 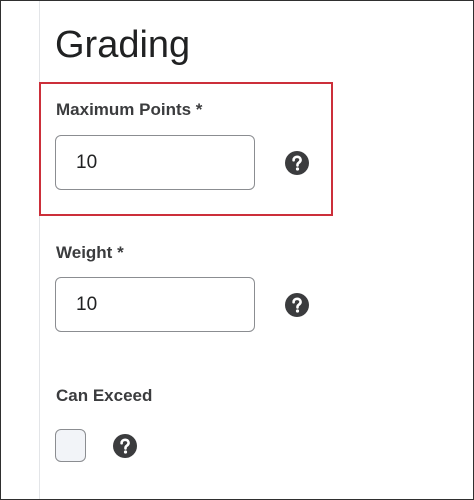 What do you see at coordinates (155, 304) in the screenshot?
I see `weight-input` at bounding box center [155, 304].